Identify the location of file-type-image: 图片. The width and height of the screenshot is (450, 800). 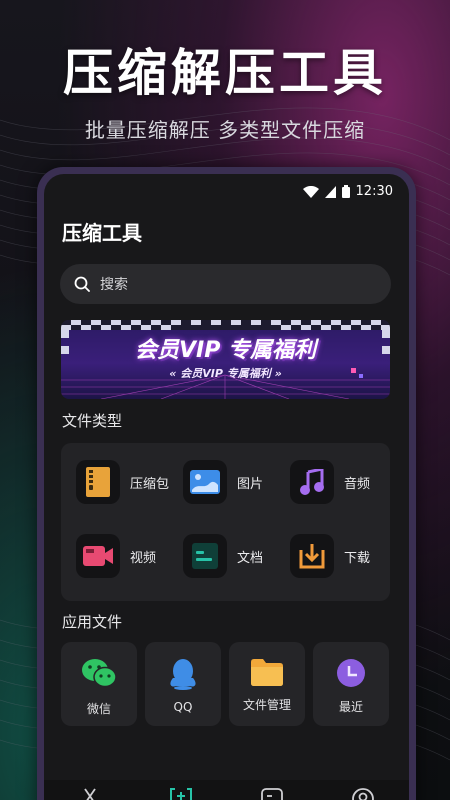
(223, 482).